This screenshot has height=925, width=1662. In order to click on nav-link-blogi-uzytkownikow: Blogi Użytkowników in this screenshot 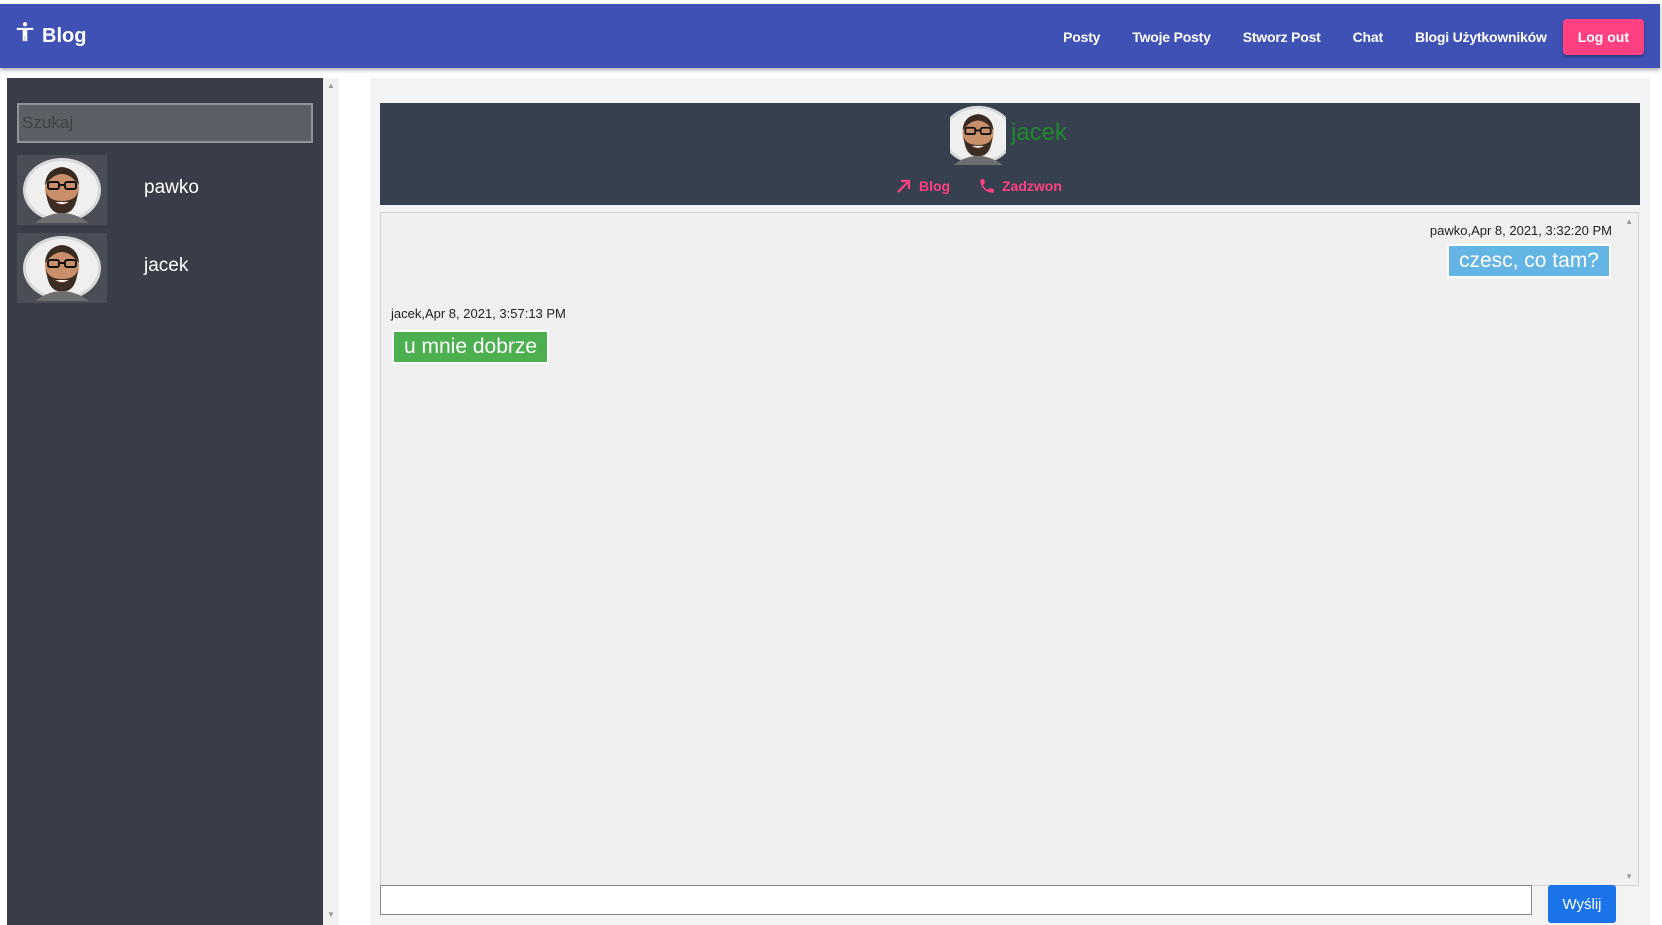, I will do `click(1481, 37)`.